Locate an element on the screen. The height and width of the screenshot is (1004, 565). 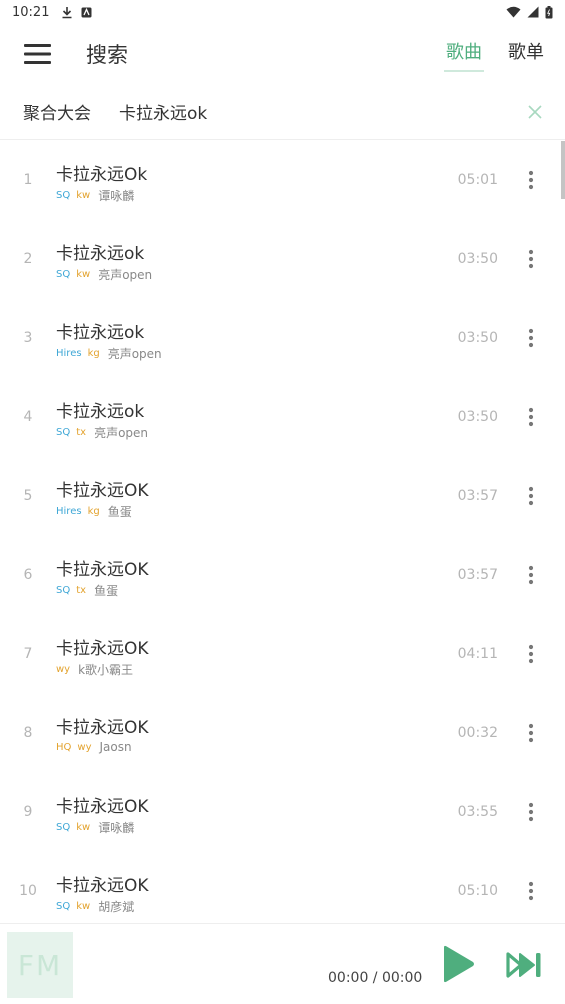
song-index: 7 is located at coordinates (28, 654).